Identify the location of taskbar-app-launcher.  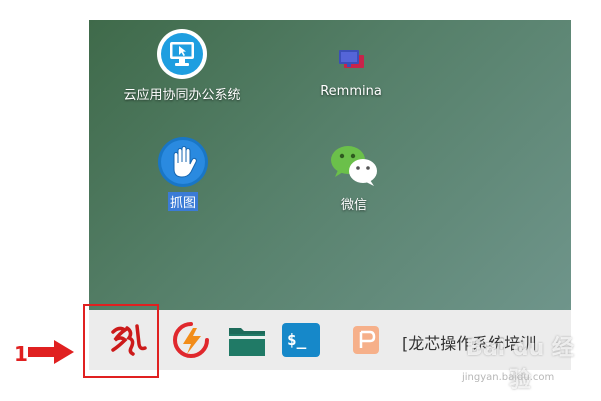
(191, 342).